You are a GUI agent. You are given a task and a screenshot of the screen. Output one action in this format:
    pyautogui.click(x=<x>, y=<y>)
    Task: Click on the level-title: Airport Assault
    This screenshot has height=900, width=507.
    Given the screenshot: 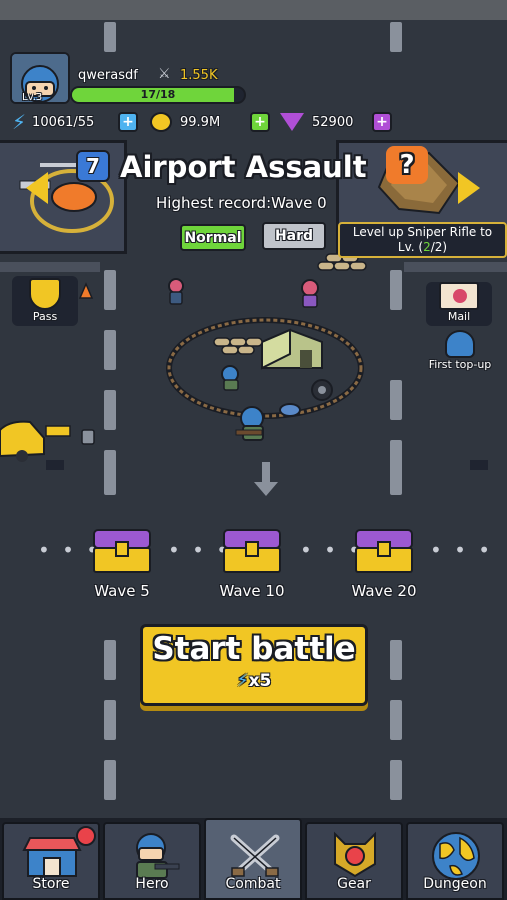 What is the action you would take?
    pyautogui.click(x=243, y=167)
    